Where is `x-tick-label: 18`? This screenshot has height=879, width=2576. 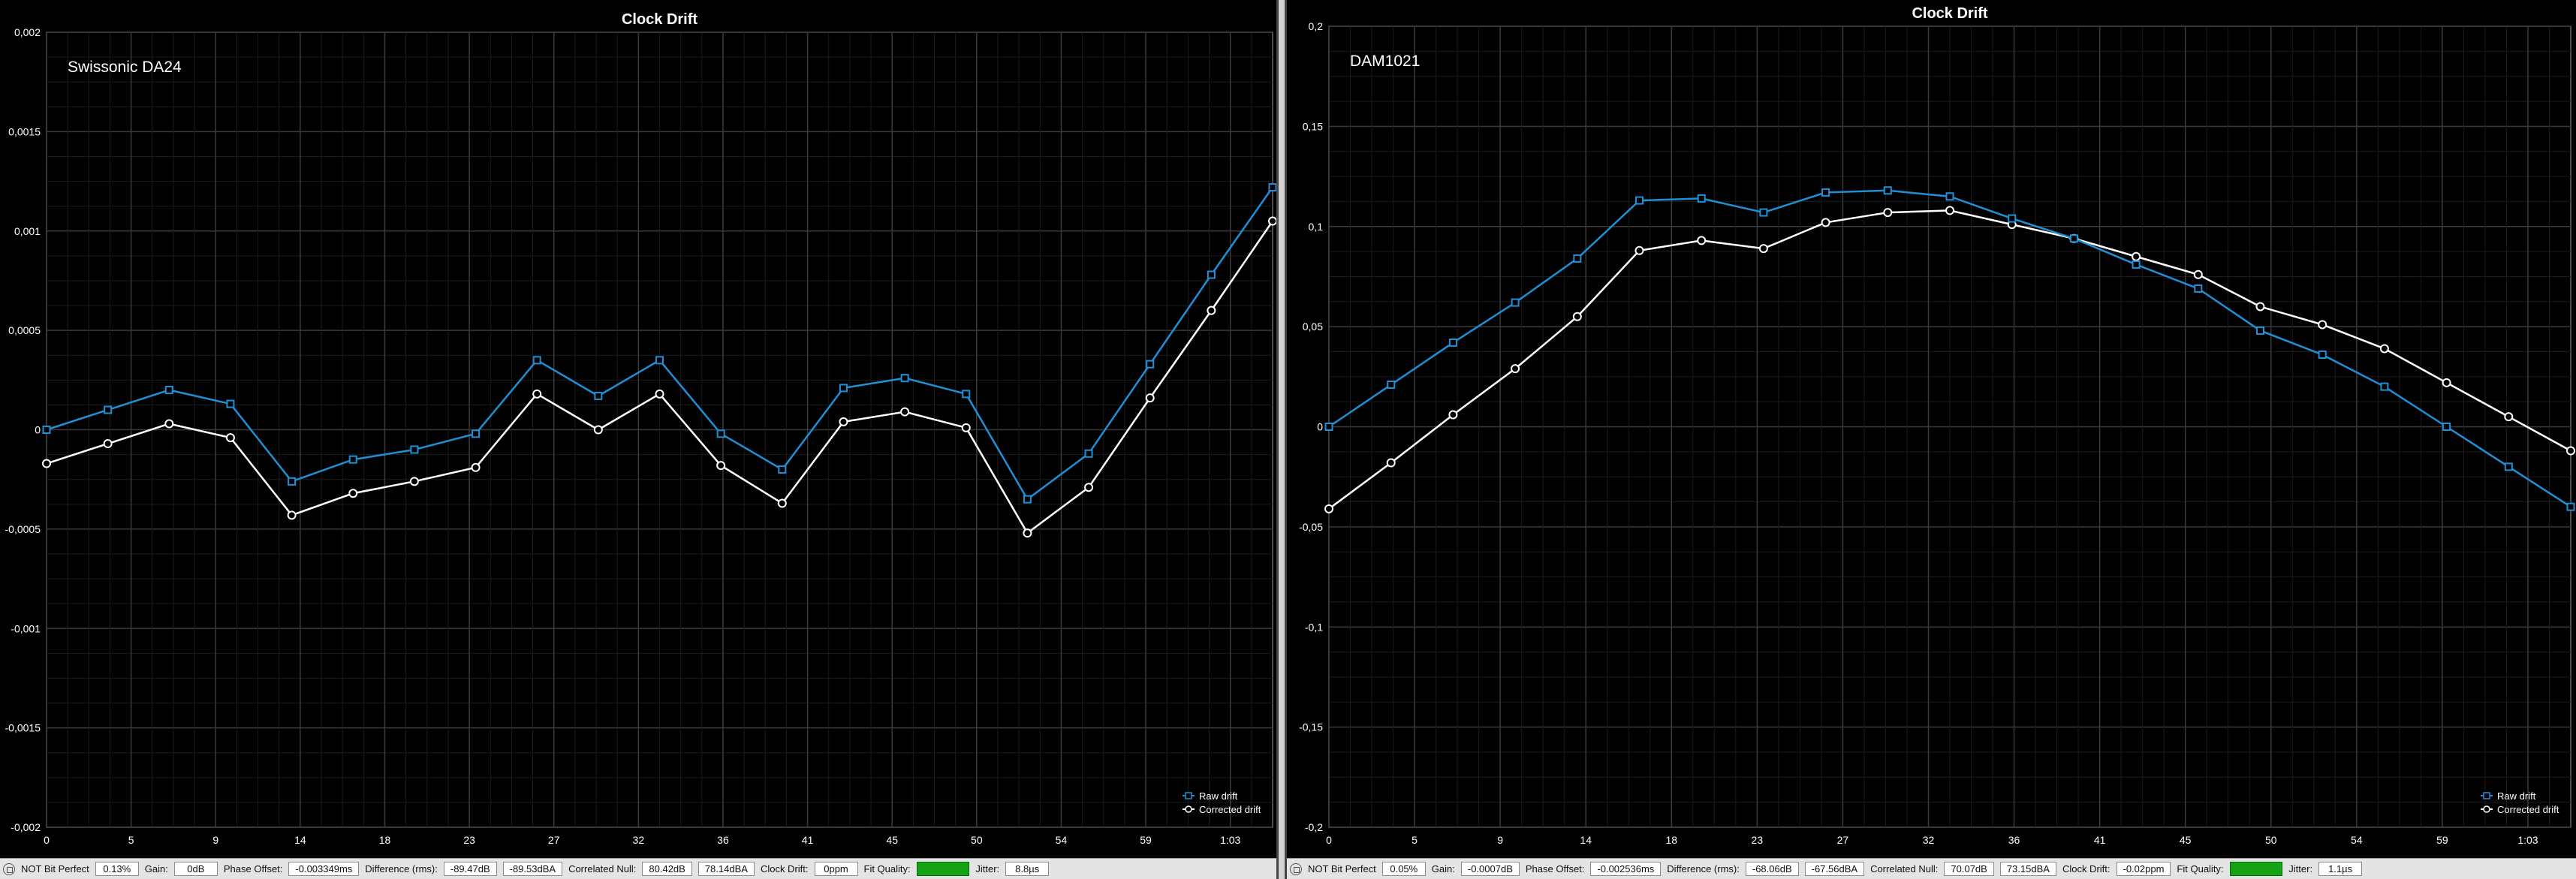 x-tick-label: 18 is located at coordinates (1671, 840).